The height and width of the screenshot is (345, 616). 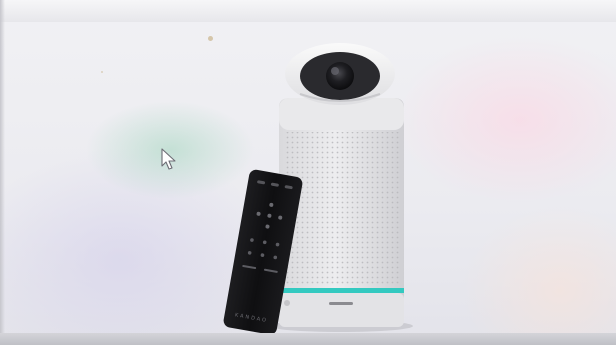 I want to click on lens-glint, so click(x=335, y=71).